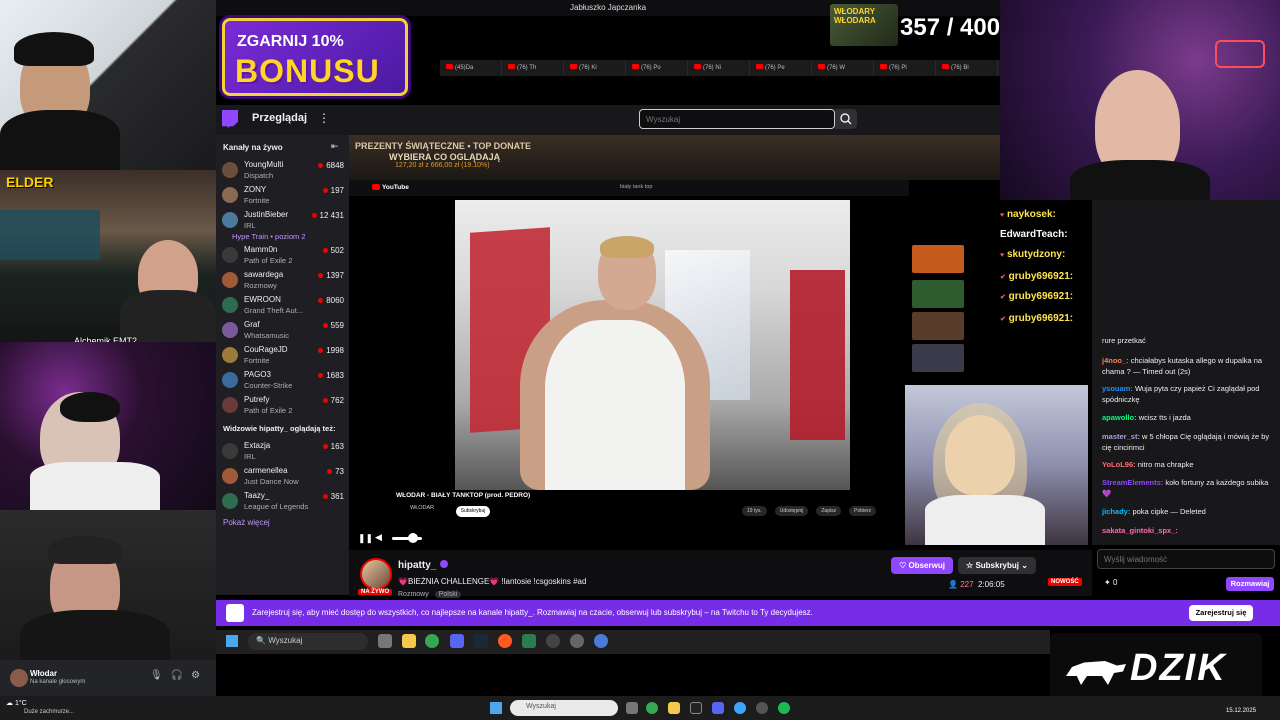  I want to click on microphone-icon: 🎙, so click(160, 675).